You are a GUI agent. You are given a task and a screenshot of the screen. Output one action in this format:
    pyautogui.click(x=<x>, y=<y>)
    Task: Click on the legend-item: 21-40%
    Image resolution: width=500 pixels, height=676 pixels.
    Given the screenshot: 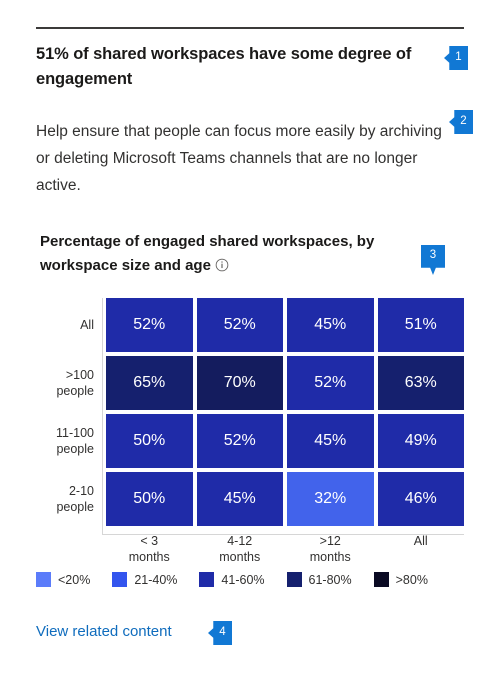 What is the action you would take?
    pyautogui.click(x=144, y=579)
    